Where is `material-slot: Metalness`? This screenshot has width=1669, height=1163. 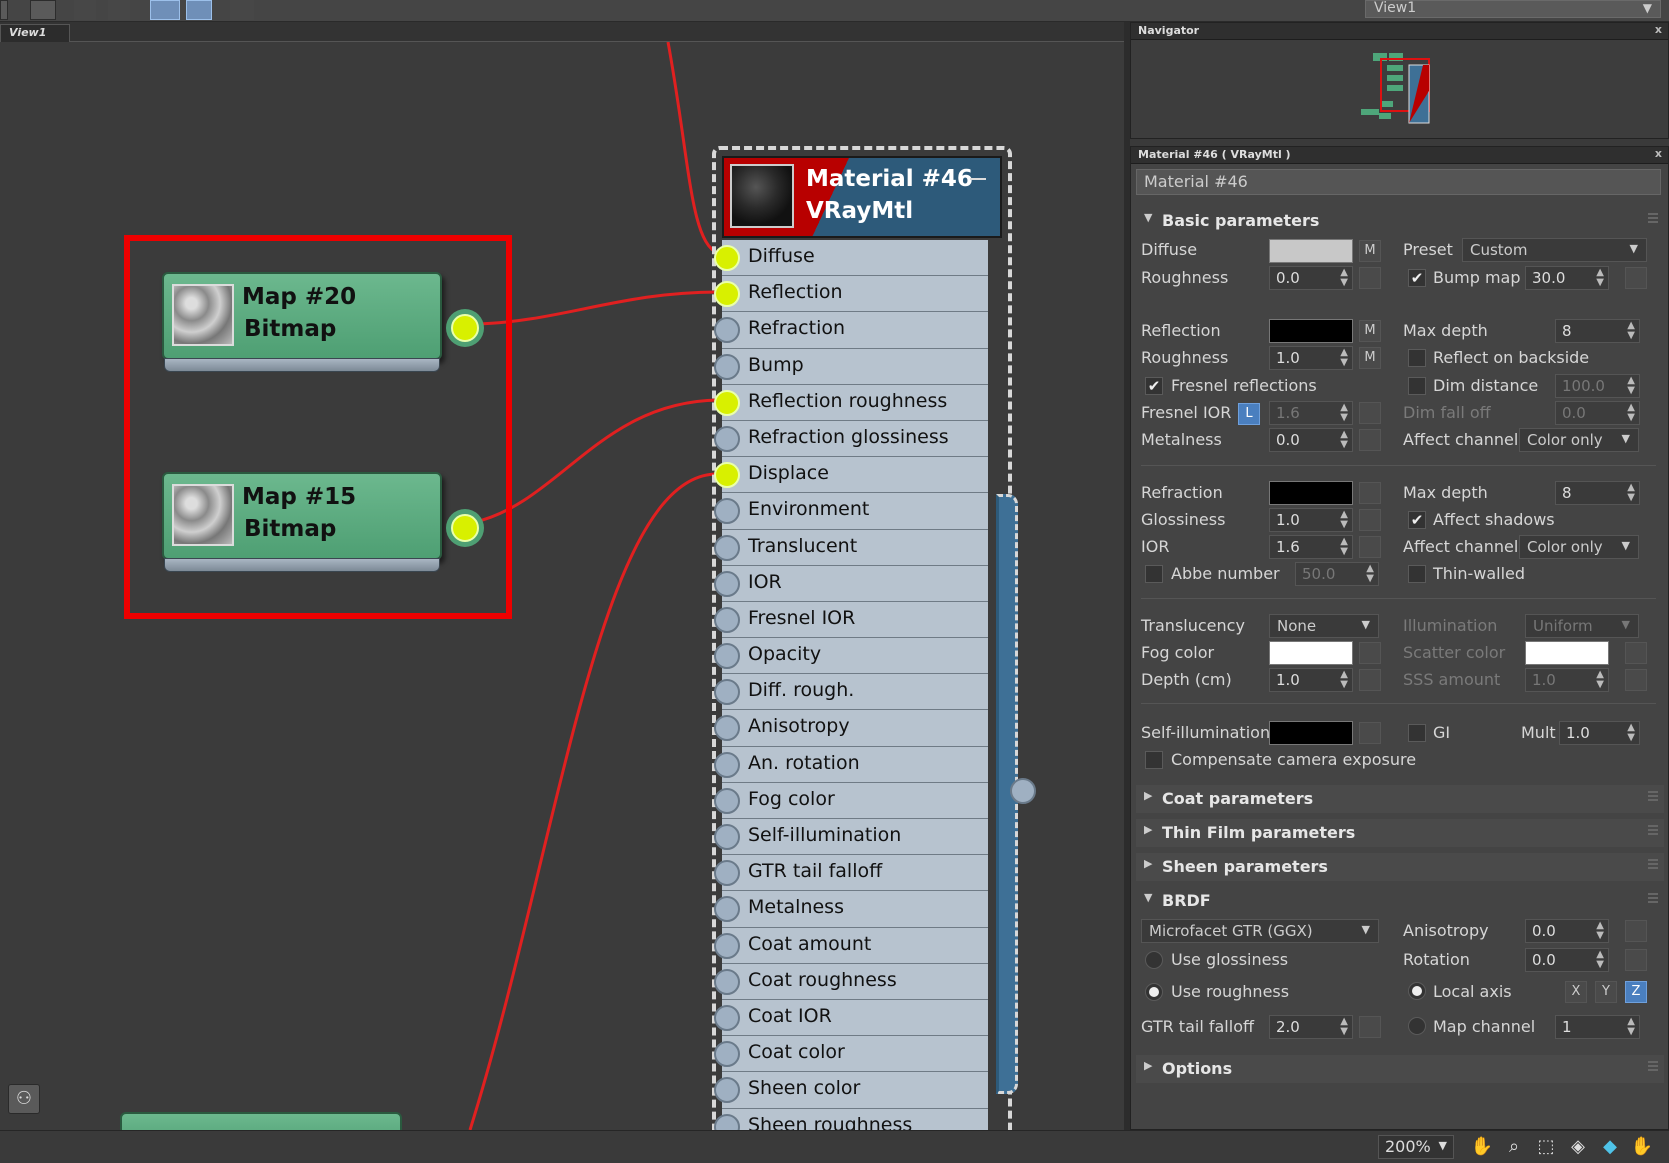 material-slot: Metalness is located at coordinates (851, 909).